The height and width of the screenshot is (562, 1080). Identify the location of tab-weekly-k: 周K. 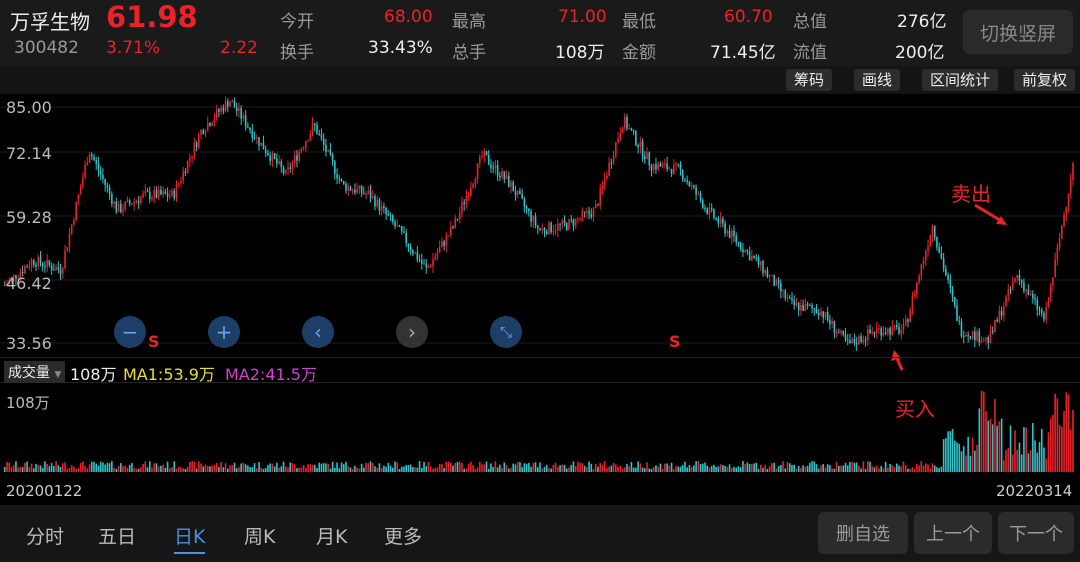
(259, 535).